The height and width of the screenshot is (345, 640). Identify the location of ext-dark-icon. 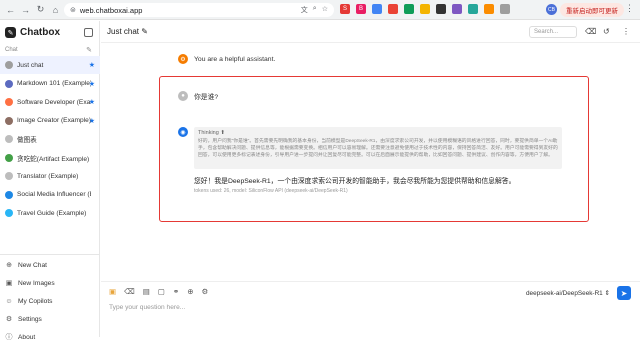
(441, 9).